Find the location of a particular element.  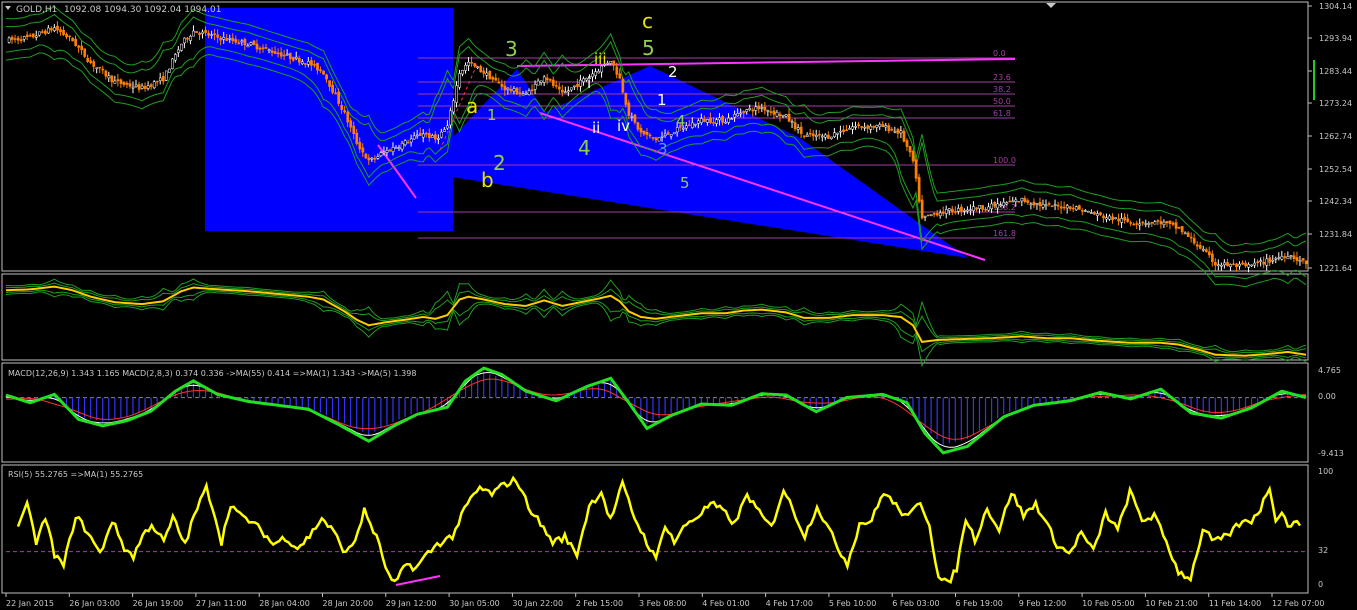

ohlc-values: 1092.08 1094.30 1092.04 1094.01 is located at coordinates (142, 10).